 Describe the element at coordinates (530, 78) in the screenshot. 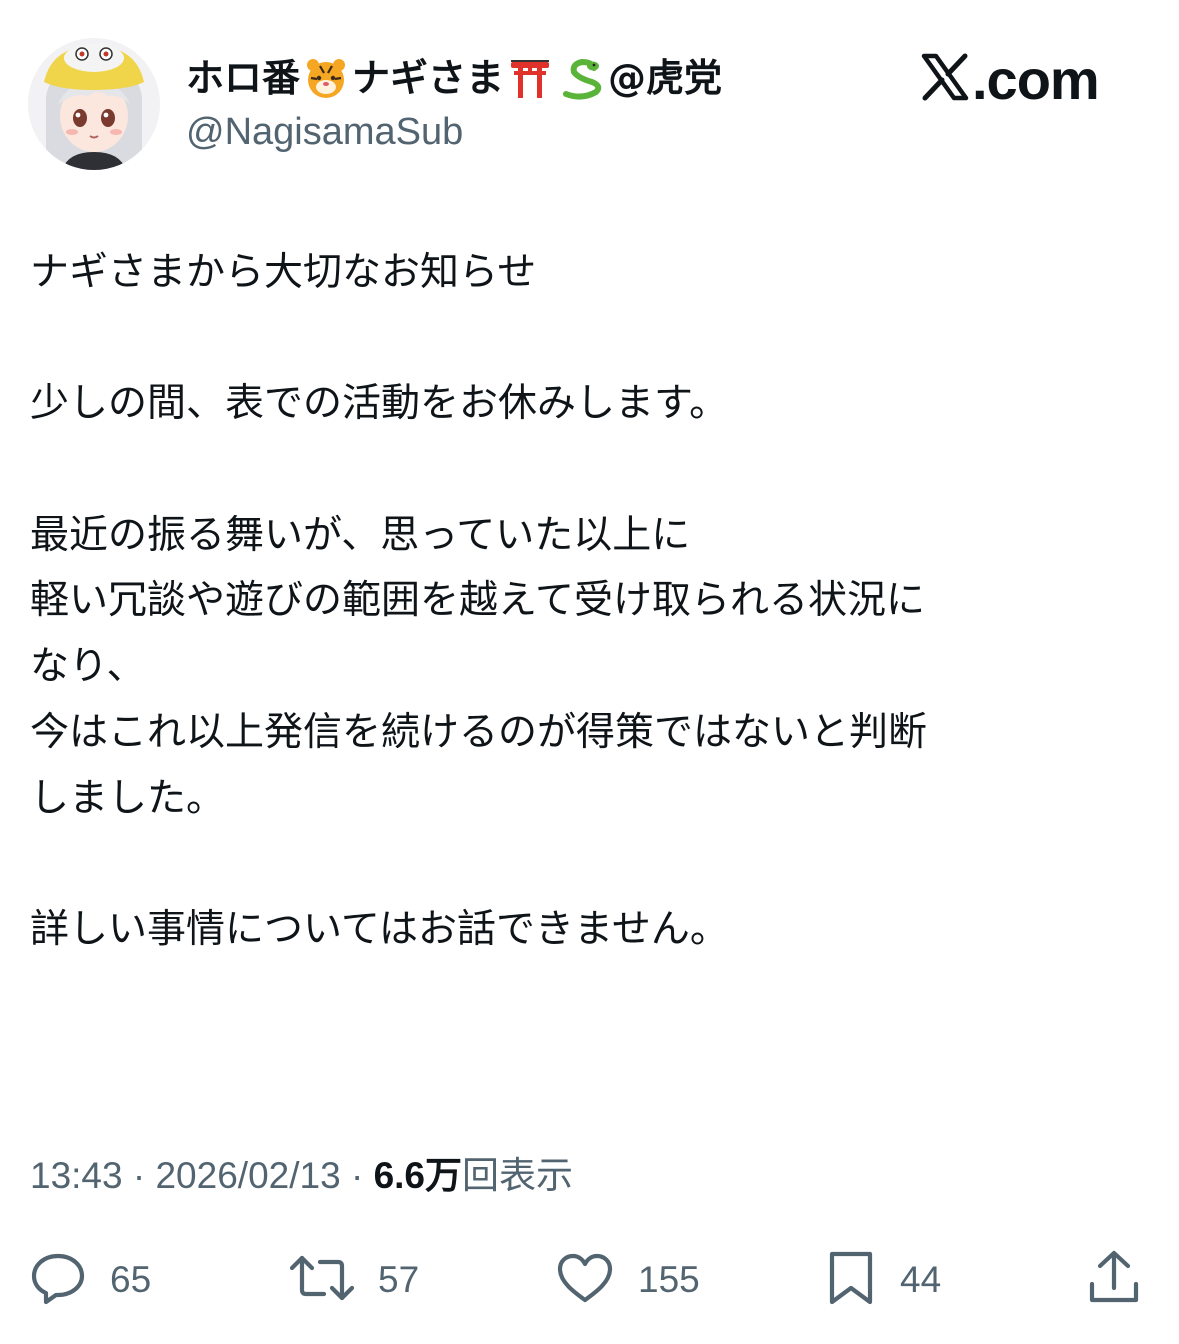

I see `torii-gate-icon` at that location.